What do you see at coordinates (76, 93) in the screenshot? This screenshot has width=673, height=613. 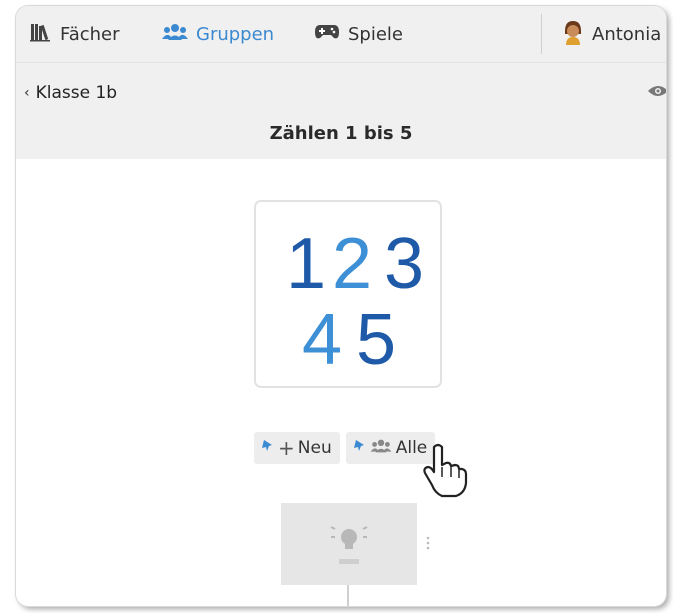 I see `back-label: Klasse 1b` at bounding box center [76, 93].